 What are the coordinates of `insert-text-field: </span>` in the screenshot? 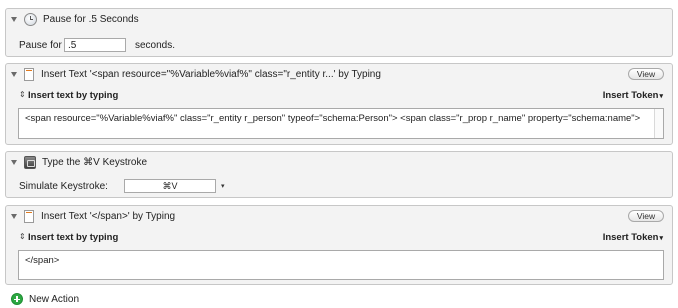 It's located at (341, 265).